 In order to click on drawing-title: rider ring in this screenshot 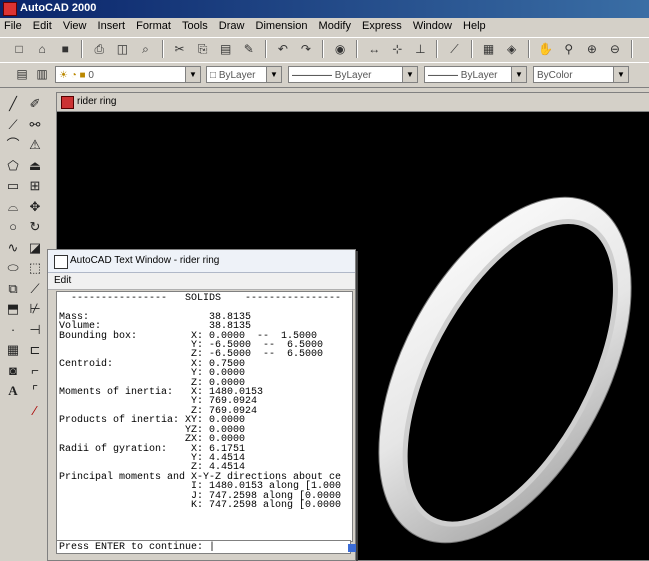, I will do `click(97, 101)`.